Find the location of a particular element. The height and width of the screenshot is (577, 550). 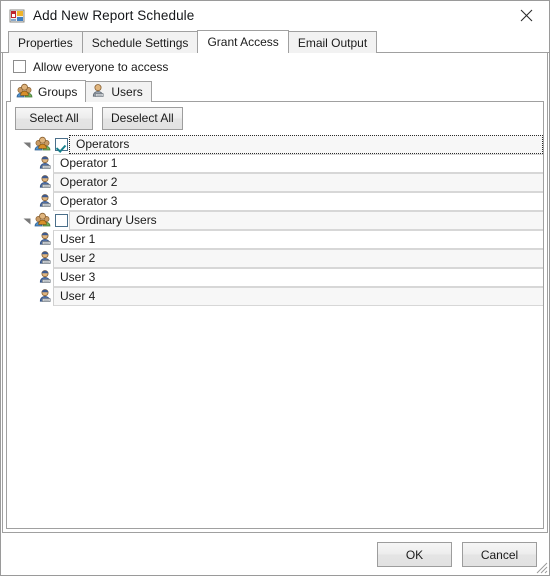

tree-item-row: Operator 3 is located at coordinates (275, 201).